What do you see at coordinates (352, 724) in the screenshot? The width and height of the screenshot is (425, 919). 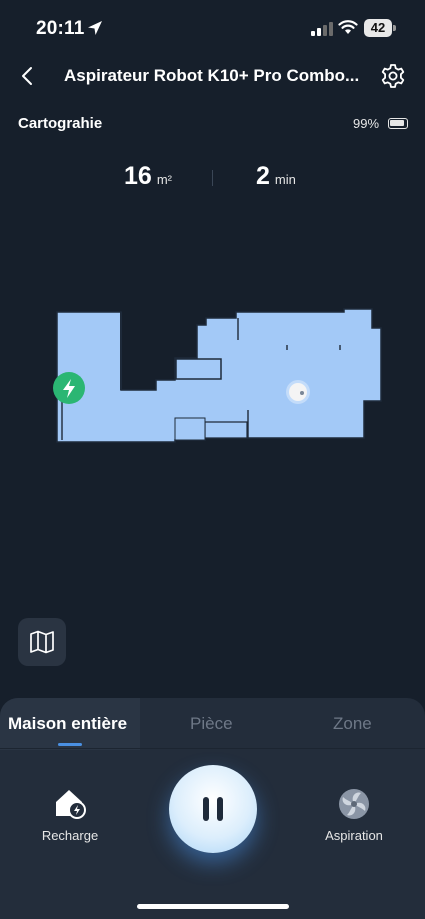 I see `tab-zone: Zone` at bounding box center [352, 724].